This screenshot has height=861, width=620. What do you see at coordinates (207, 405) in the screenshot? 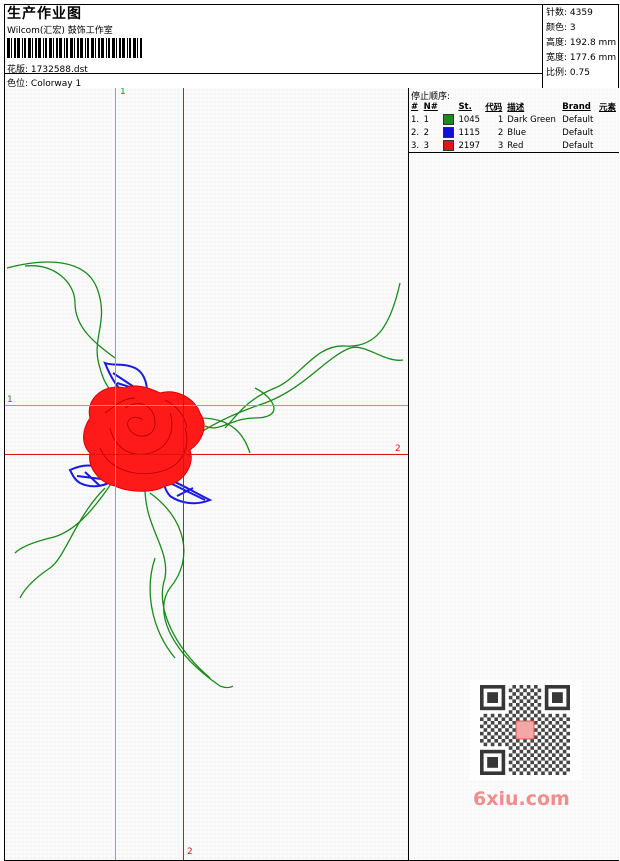
I see `green-guide-horizontal` at bounding box center [207, 405].